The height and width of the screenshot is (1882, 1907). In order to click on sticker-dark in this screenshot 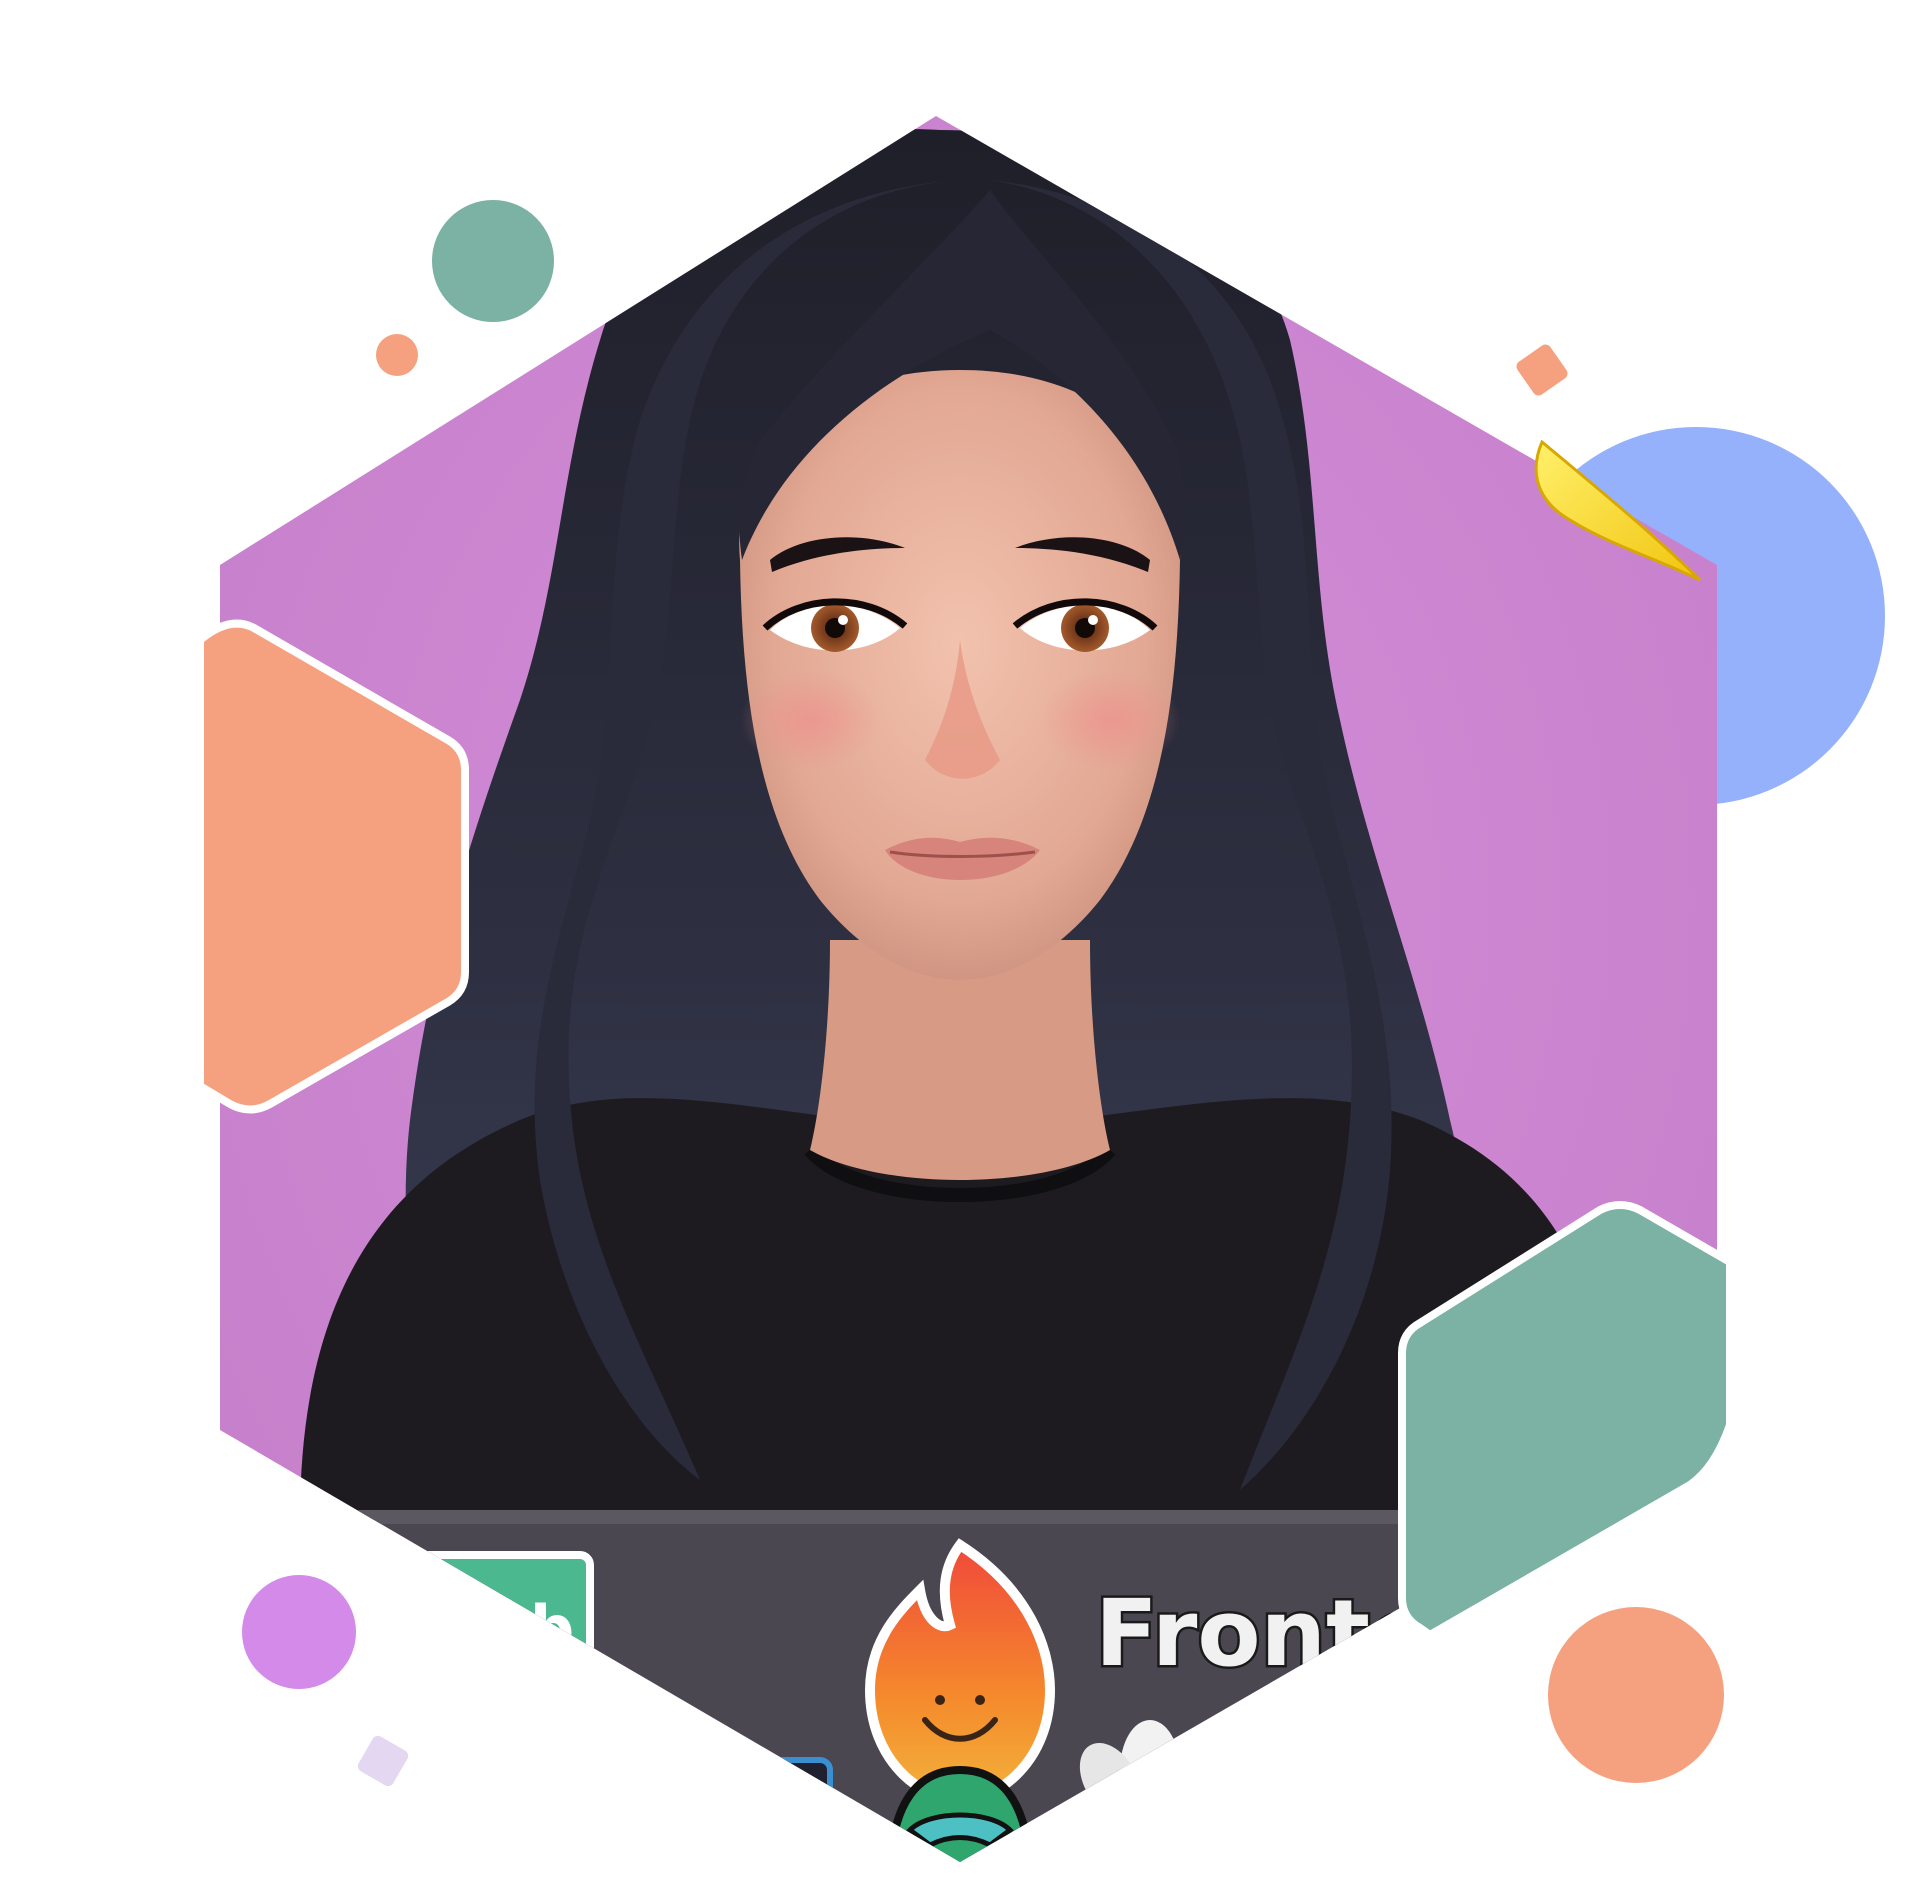, I will do `click(785, 1809)`.